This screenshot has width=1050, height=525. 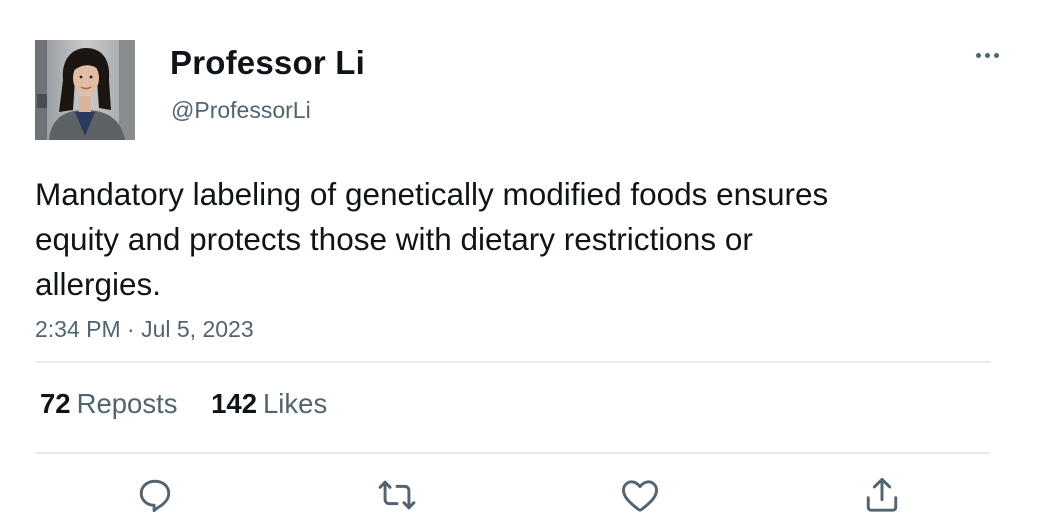 I want to click on repost-icon, so click(x=397, y=495).